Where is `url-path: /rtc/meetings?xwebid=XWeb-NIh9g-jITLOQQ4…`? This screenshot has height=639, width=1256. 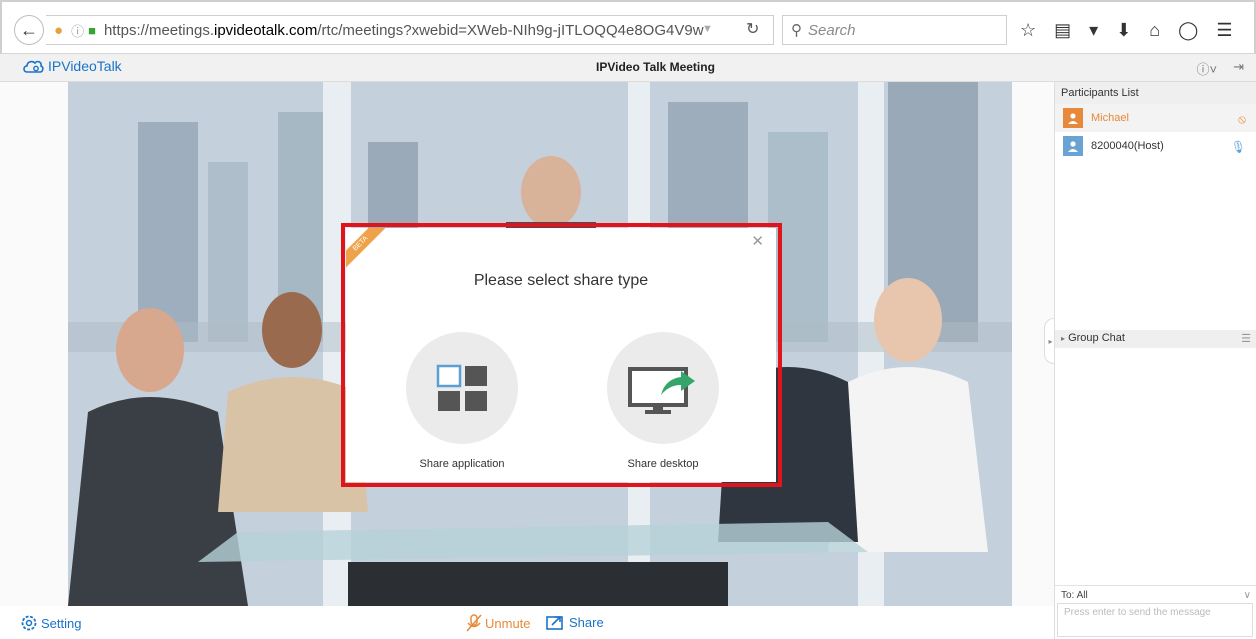
url-path: /rtc/meetings?xwebid=XWeb-NIh9g-jITLOQQ4… is located at coordinates (510, 30).